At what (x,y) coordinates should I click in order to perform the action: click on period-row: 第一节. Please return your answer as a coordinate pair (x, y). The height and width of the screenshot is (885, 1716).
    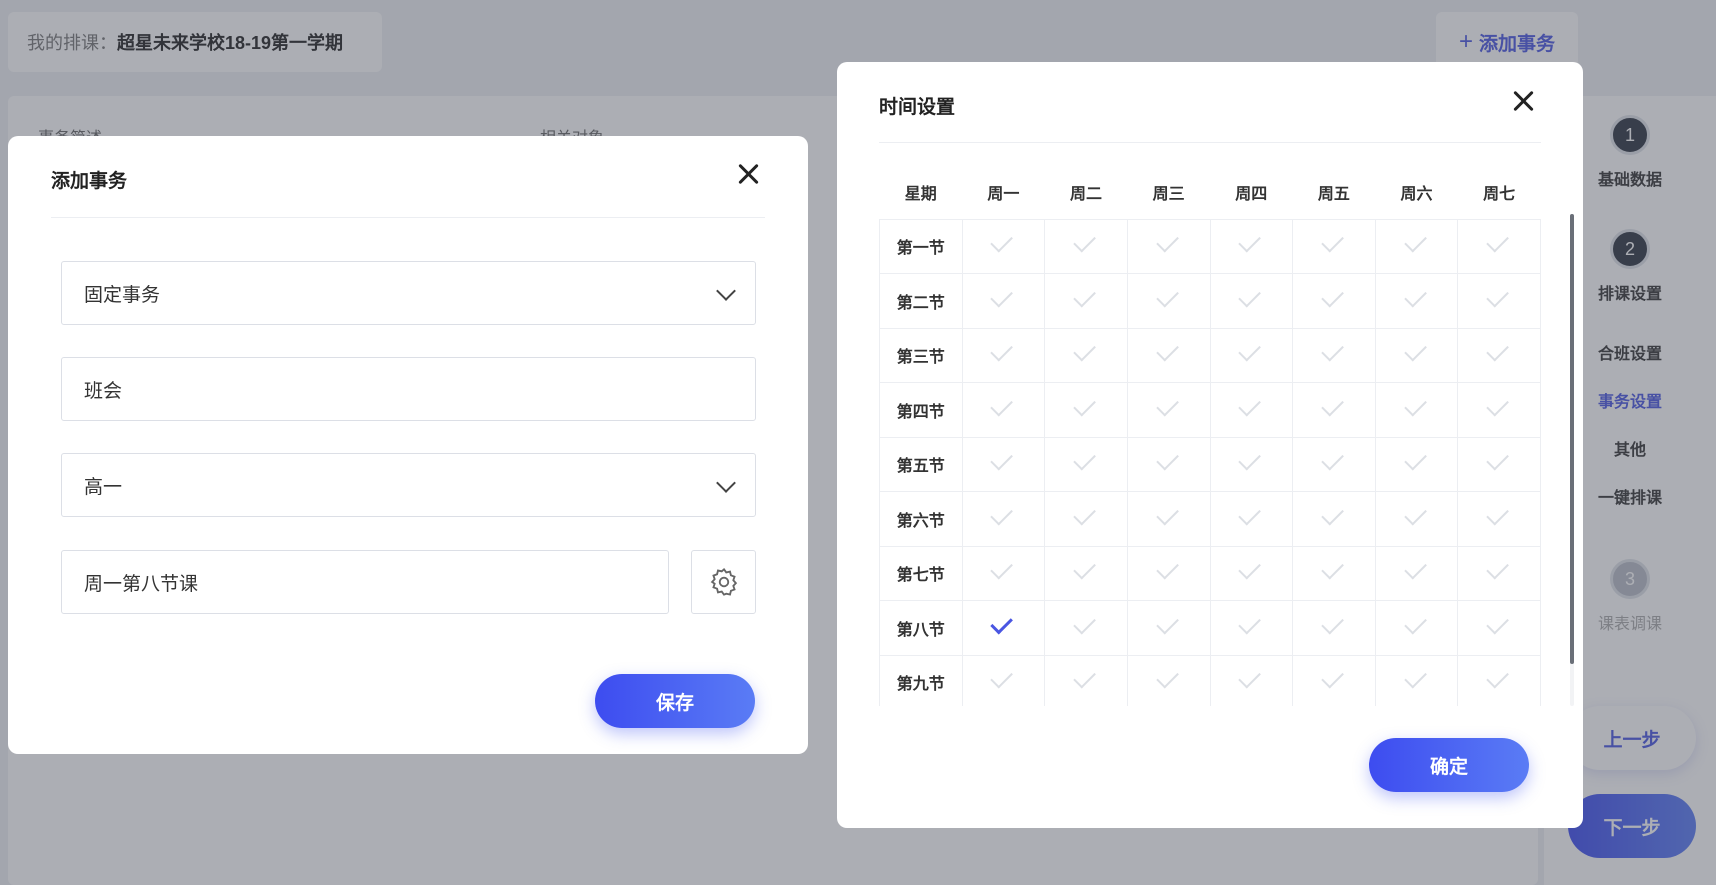
    Looking at the image, I should click on (1210, 246).